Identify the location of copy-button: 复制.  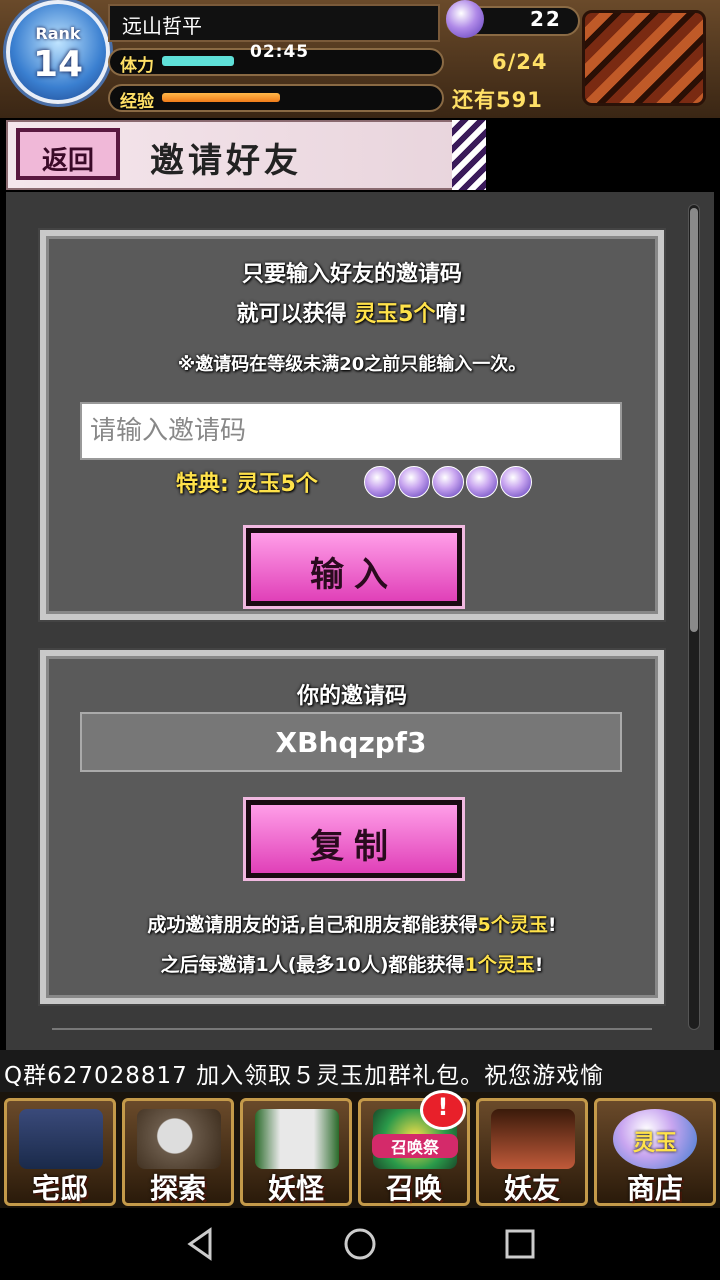
(354, 839).